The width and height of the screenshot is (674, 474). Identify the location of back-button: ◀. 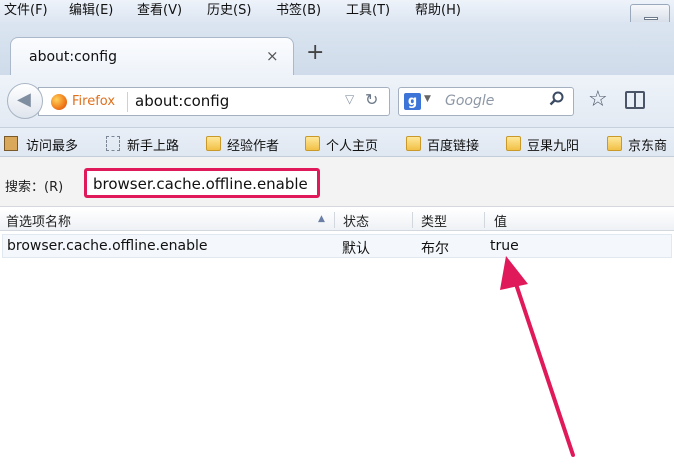
(25, 101).